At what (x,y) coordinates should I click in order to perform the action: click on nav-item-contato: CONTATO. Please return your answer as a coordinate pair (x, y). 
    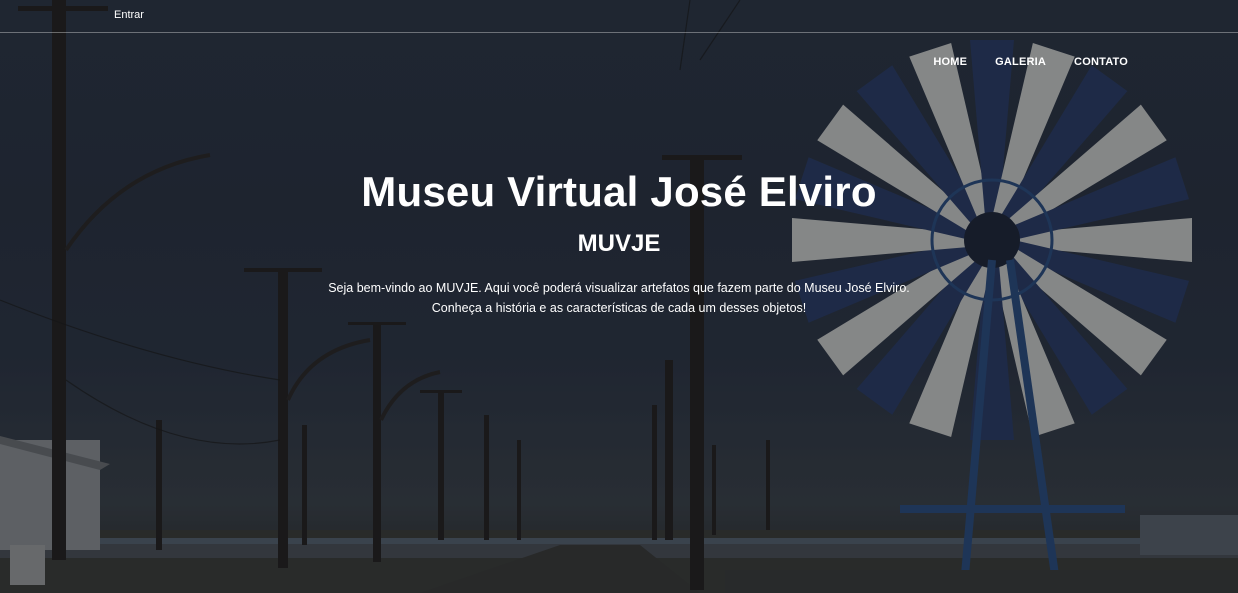
    Looking at the image, I should click on (1101, 62).